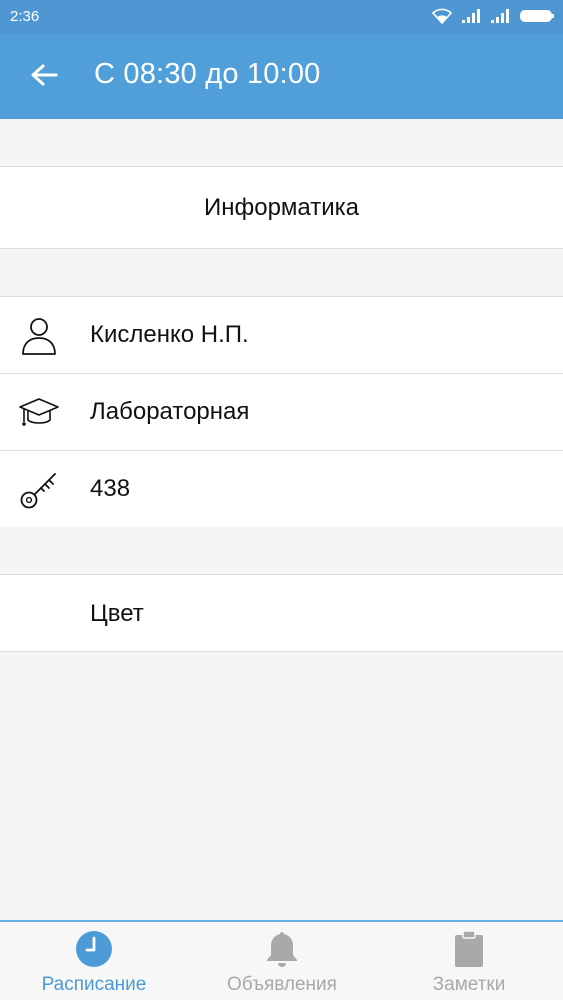 This screenshot has height=1000, width=563. I want to click on room-row: 438, so click(281, 489).